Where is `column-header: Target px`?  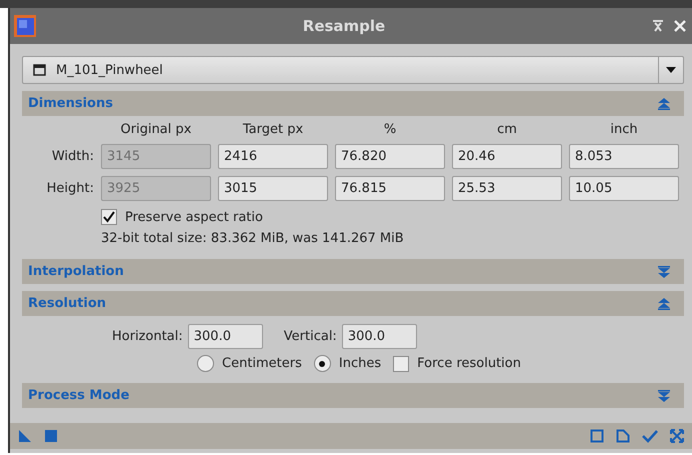
column-header: Target px is located at coordinates (273, 129).